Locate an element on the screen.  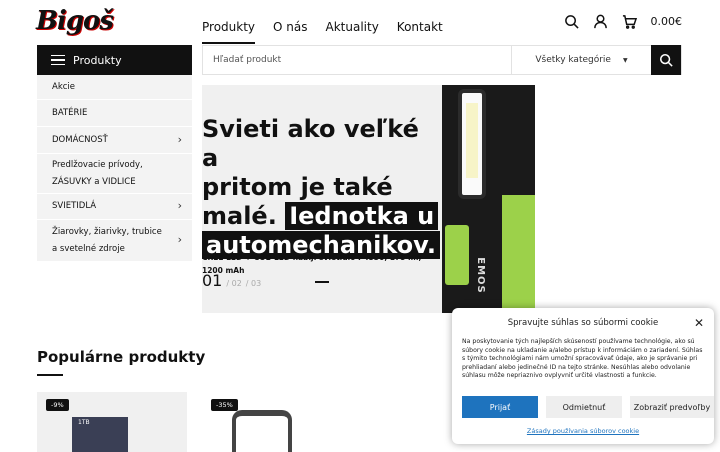
title-underline is located at coordinates (50, 375).